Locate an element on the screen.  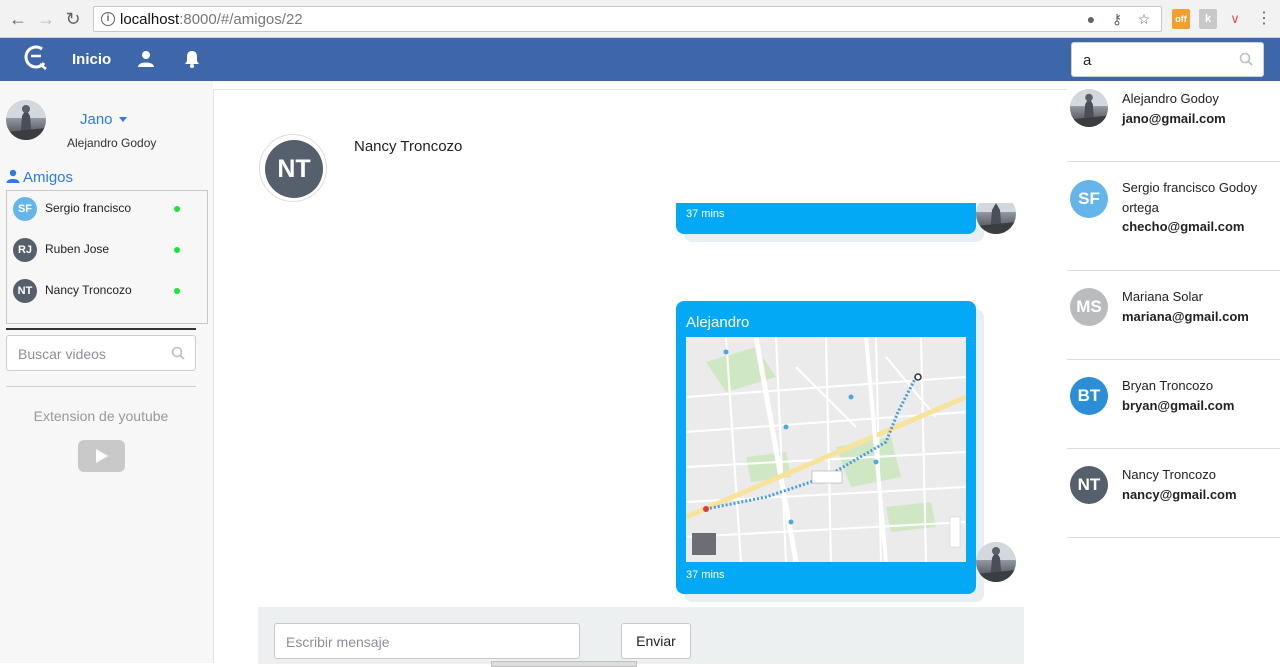
contact-name: Nancy Troncozo is located at coordinates (408, 146).